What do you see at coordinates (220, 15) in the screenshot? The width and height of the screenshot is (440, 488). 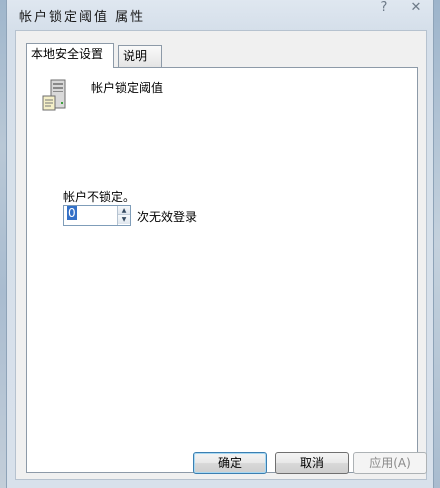 I see `title-bar: 帐户锁定阈值 属性 ? ✕` at bounding box center [220, 15].